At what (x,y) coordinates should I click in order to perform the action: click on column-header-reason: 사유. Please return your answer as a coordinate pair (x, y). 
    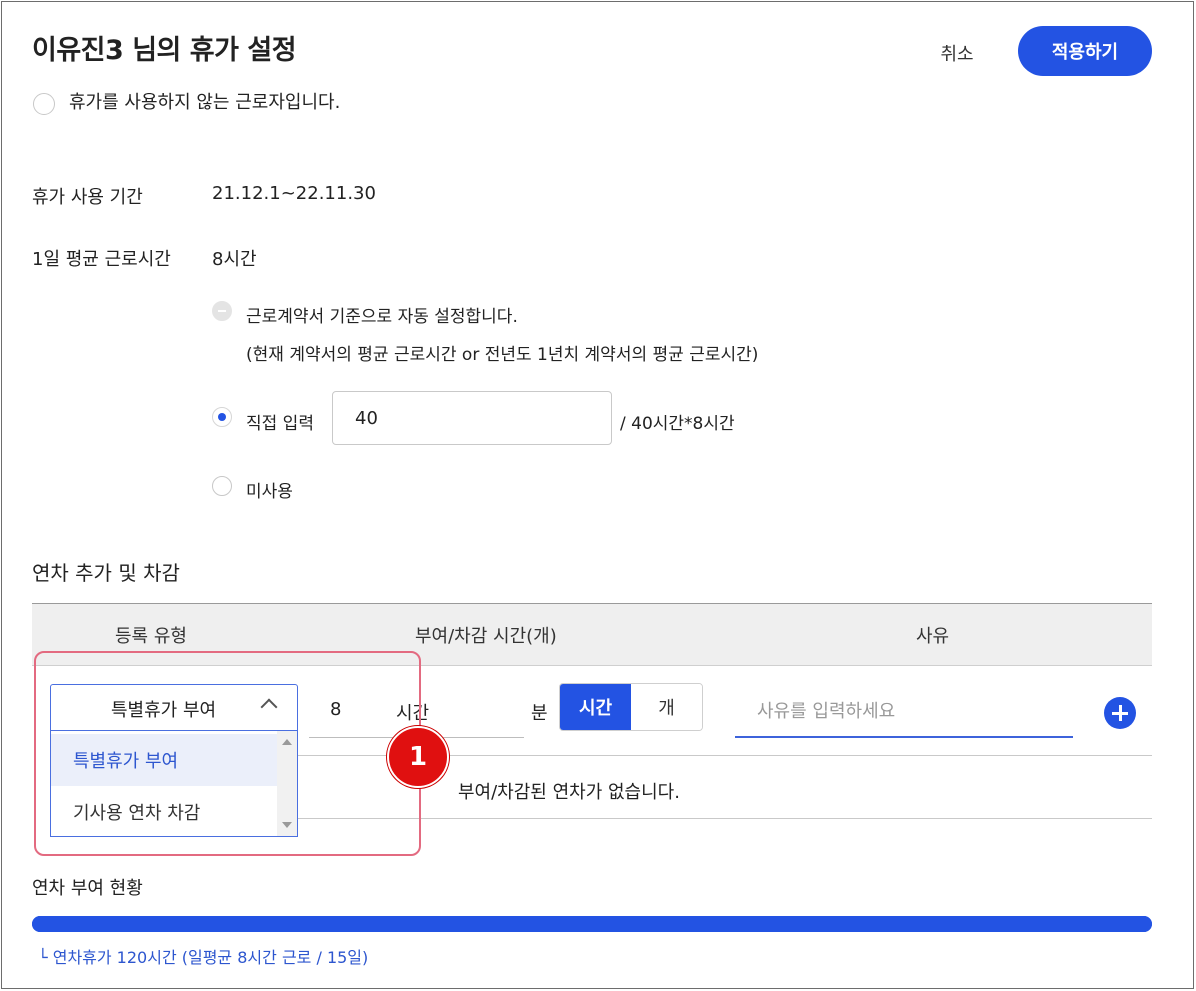
    Looking at the image, I should click on (933, 636).